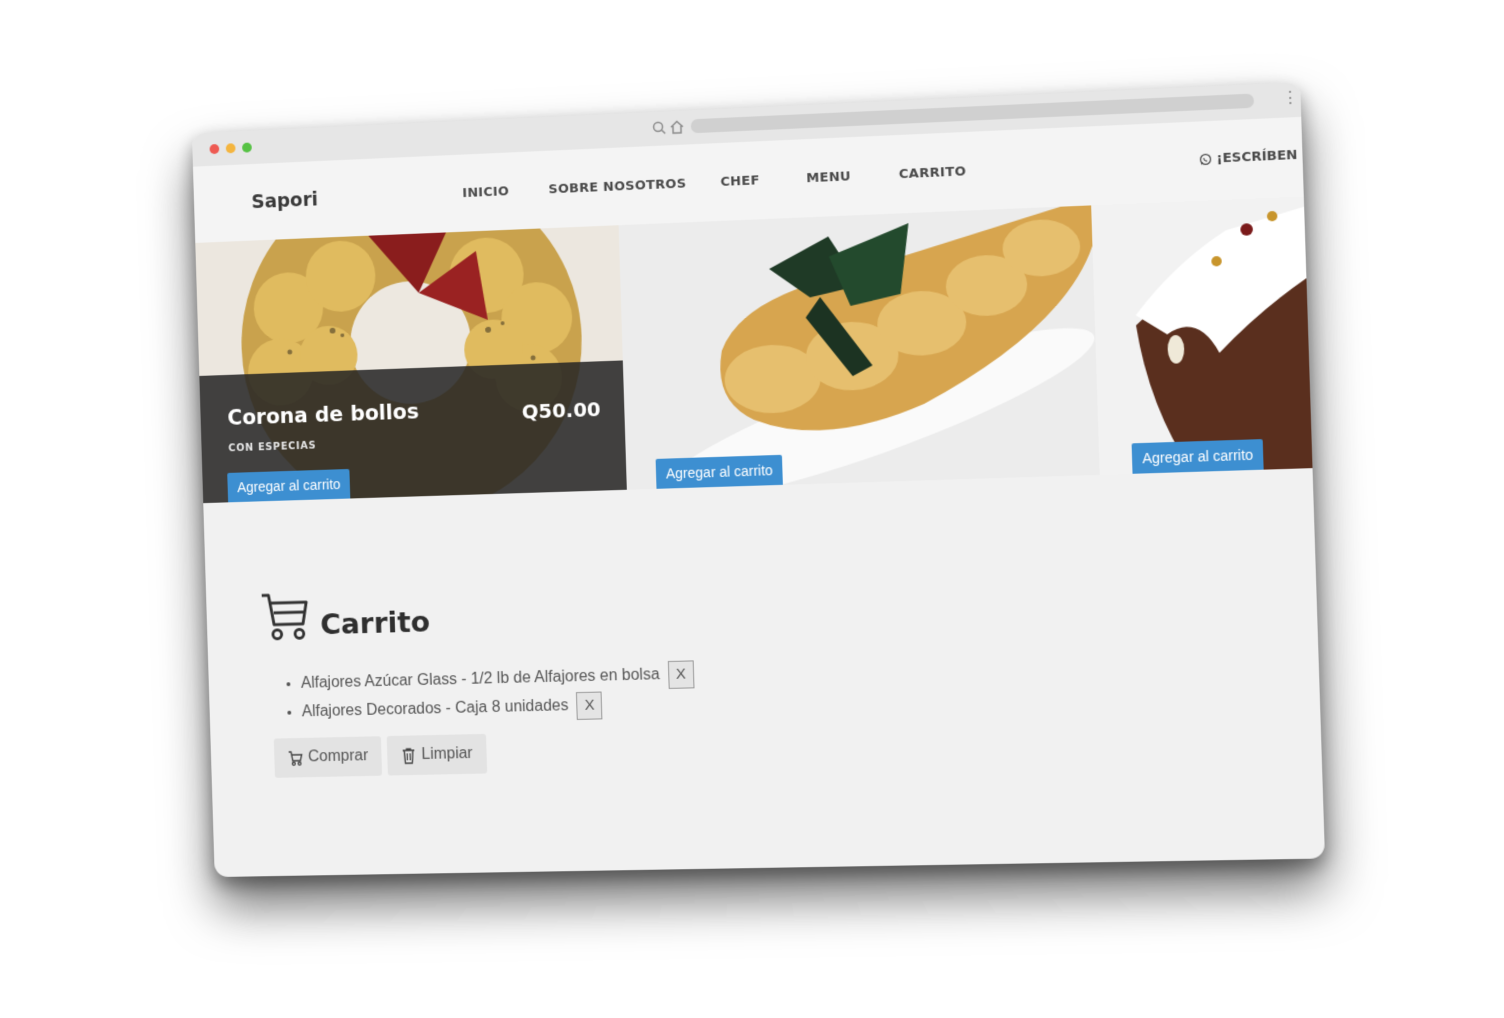  Describe the element at coordinates (485, 192) in the screenshot. I see `nav-item-inicio: INICIO` at that location.